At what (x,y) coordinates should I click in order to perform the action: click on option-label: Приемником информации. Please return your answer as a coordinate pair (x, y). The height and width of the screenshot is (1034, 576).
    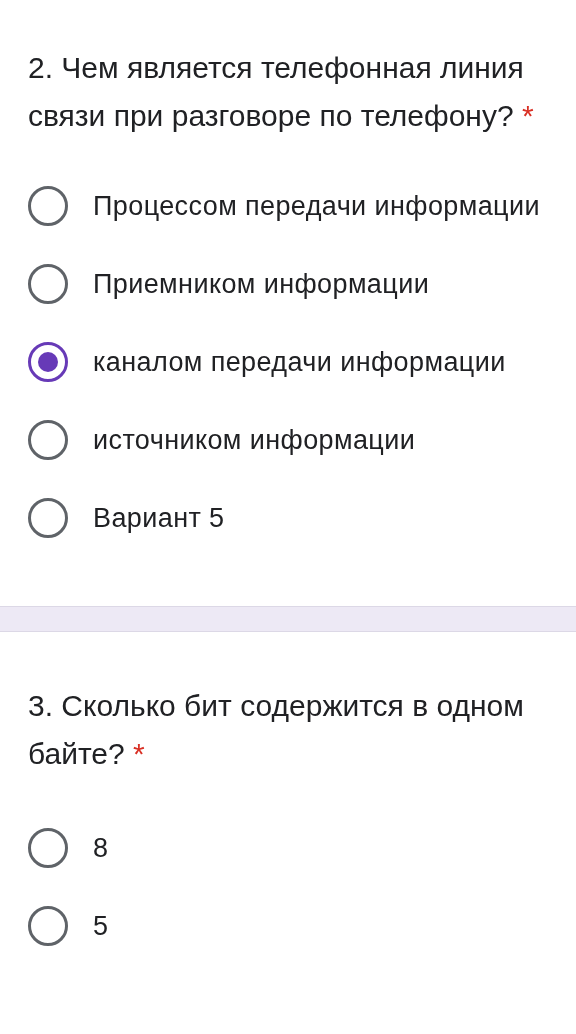
    Looking at the image, I should click on (270, 284).